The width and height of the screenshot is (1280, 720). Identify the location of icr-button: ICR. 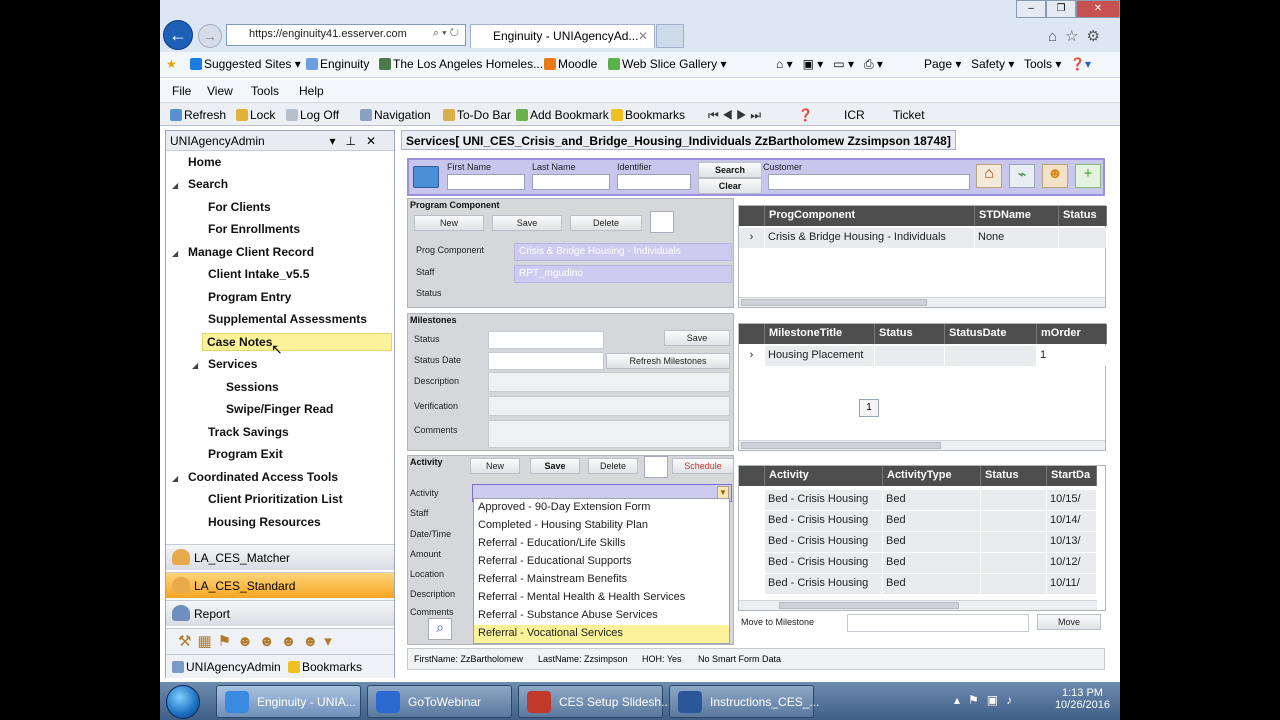
(854, 115).